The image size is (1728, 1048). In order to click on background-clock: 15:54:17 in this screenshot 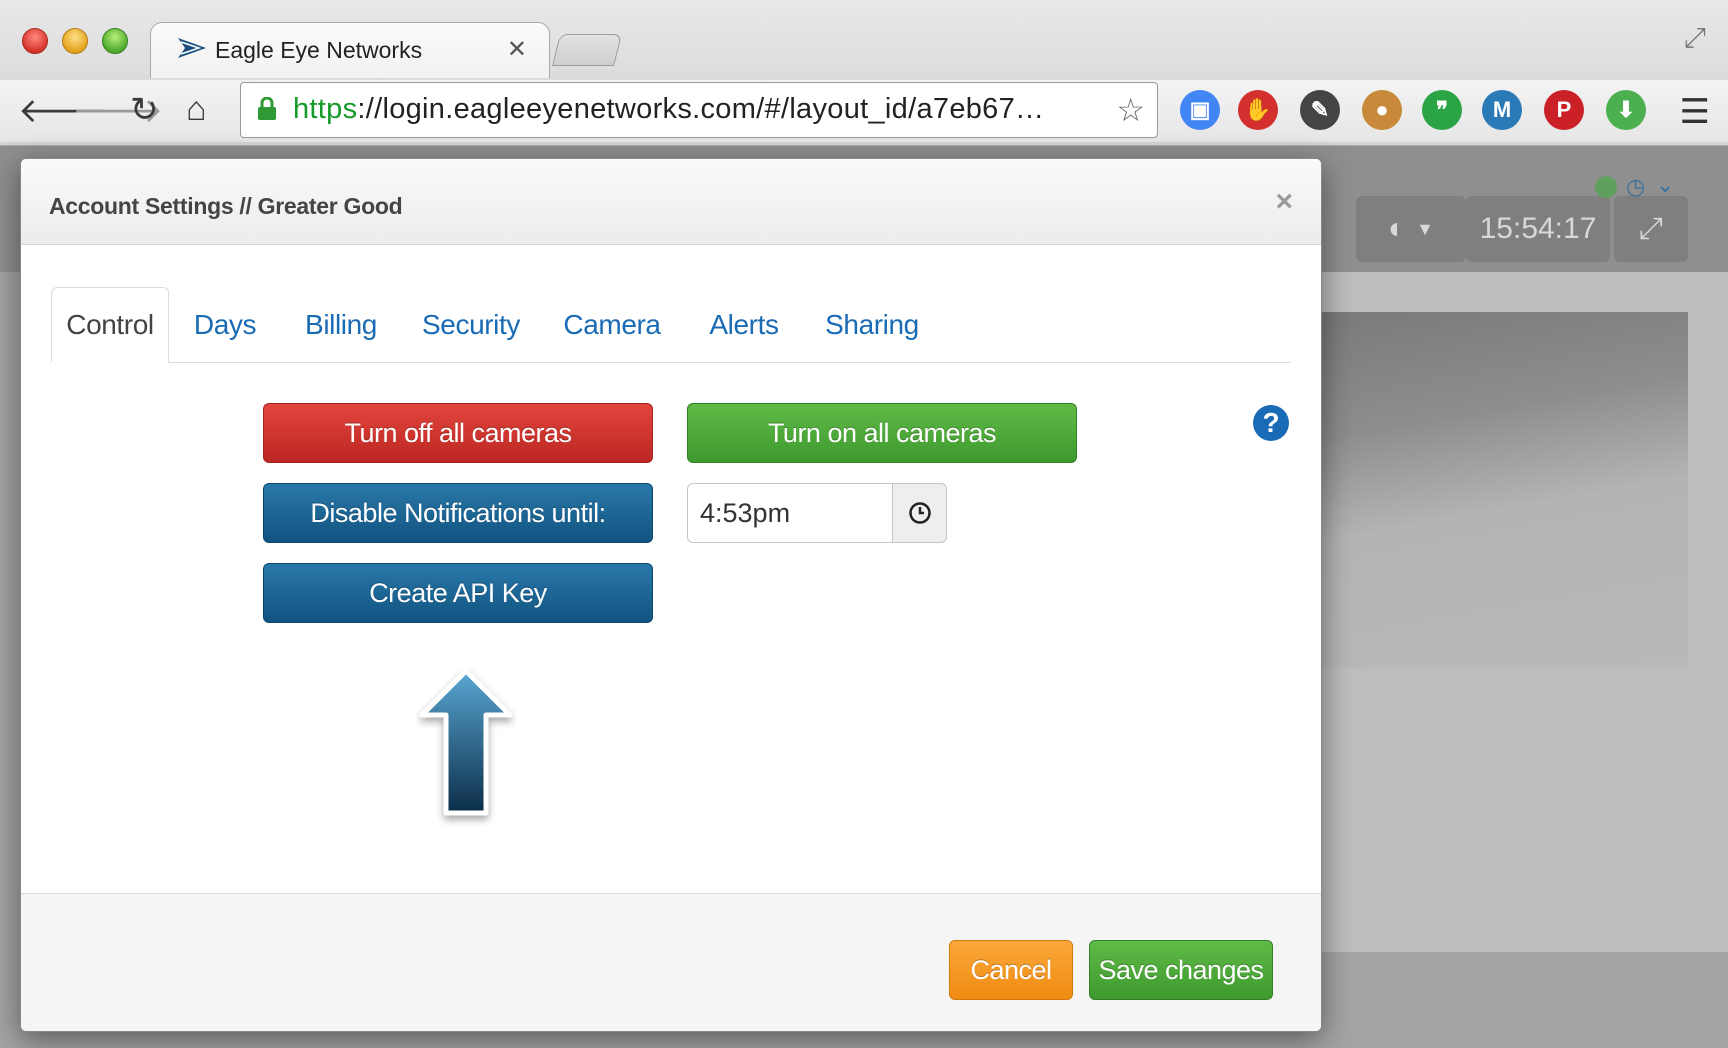, I will do `click(1538, 229)`.